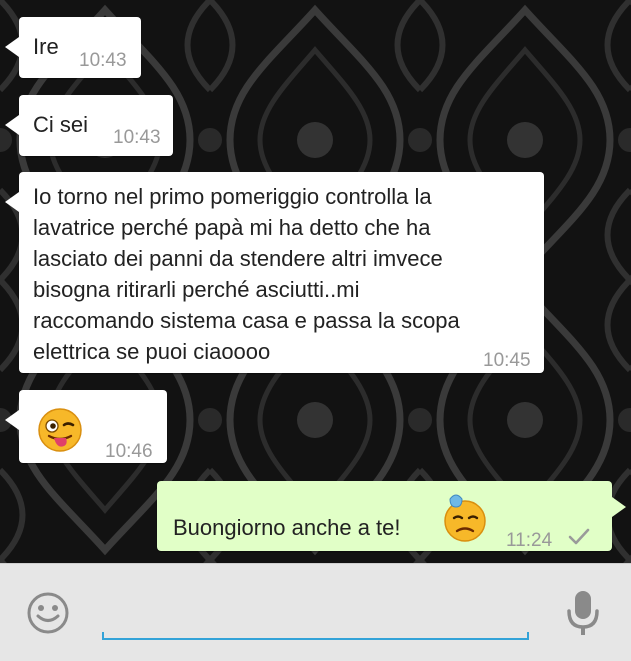 This screenshot has width=631, height=661. I want to click on message-input-bar, so click(315, 612).